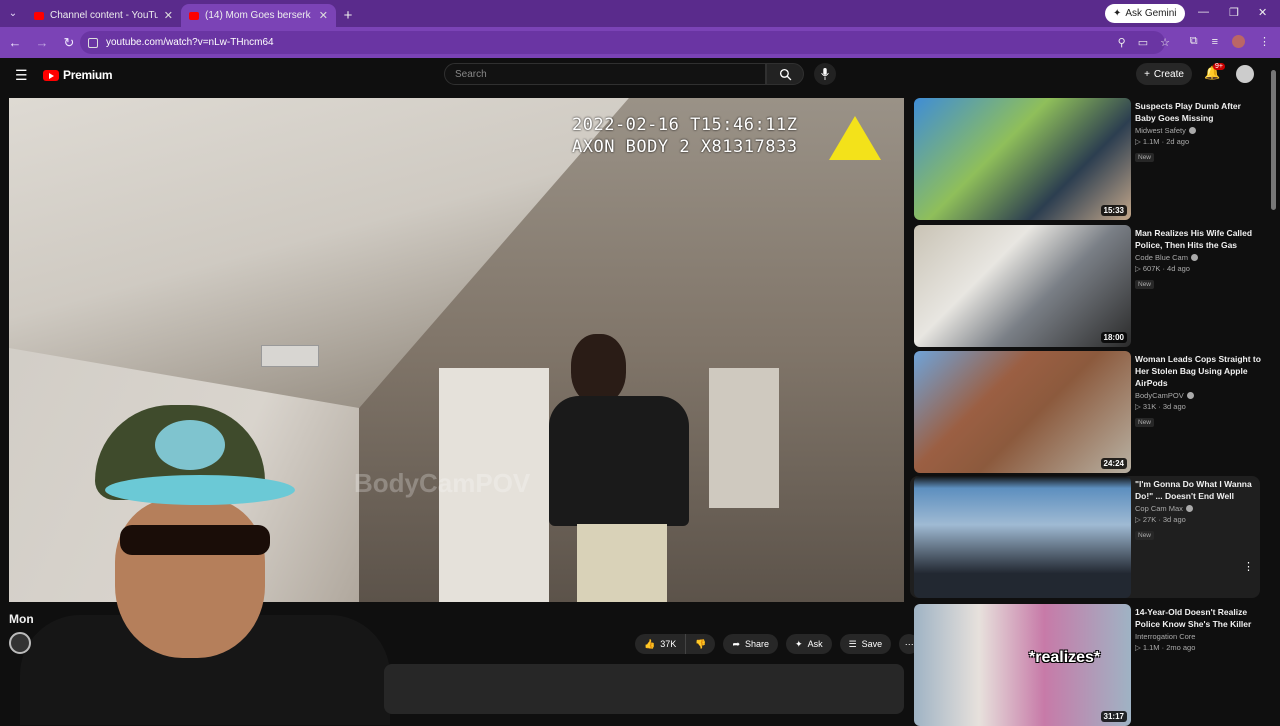 The image size is (1280, 726). Describe the element at coordinates (1245, 74) in the screenshot. I see `account-avatar` at that location.